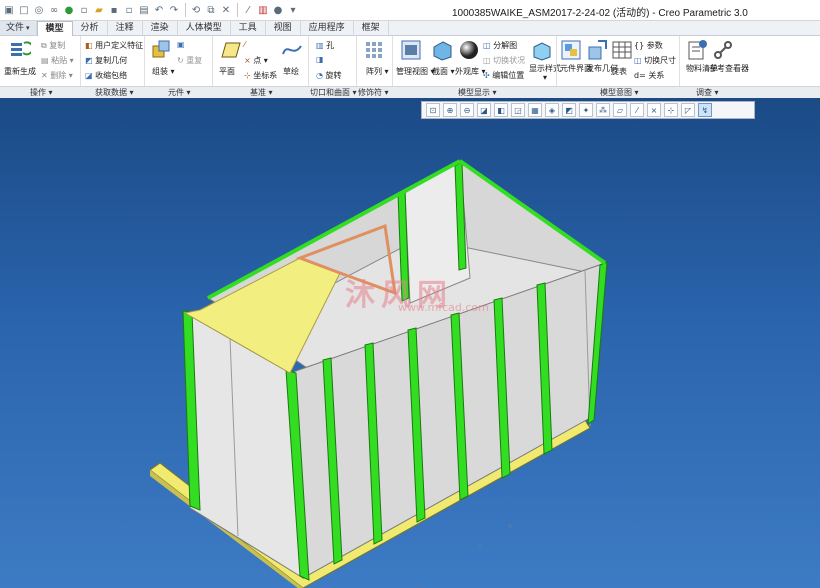 Image resolution: width=820 pixels, height=588 pixels. What do you see at coordinates (106, 75) in the screenshot?
I see `shrinkwrap-button: ◪ 收缩包络` at bounding box center [106, 75].